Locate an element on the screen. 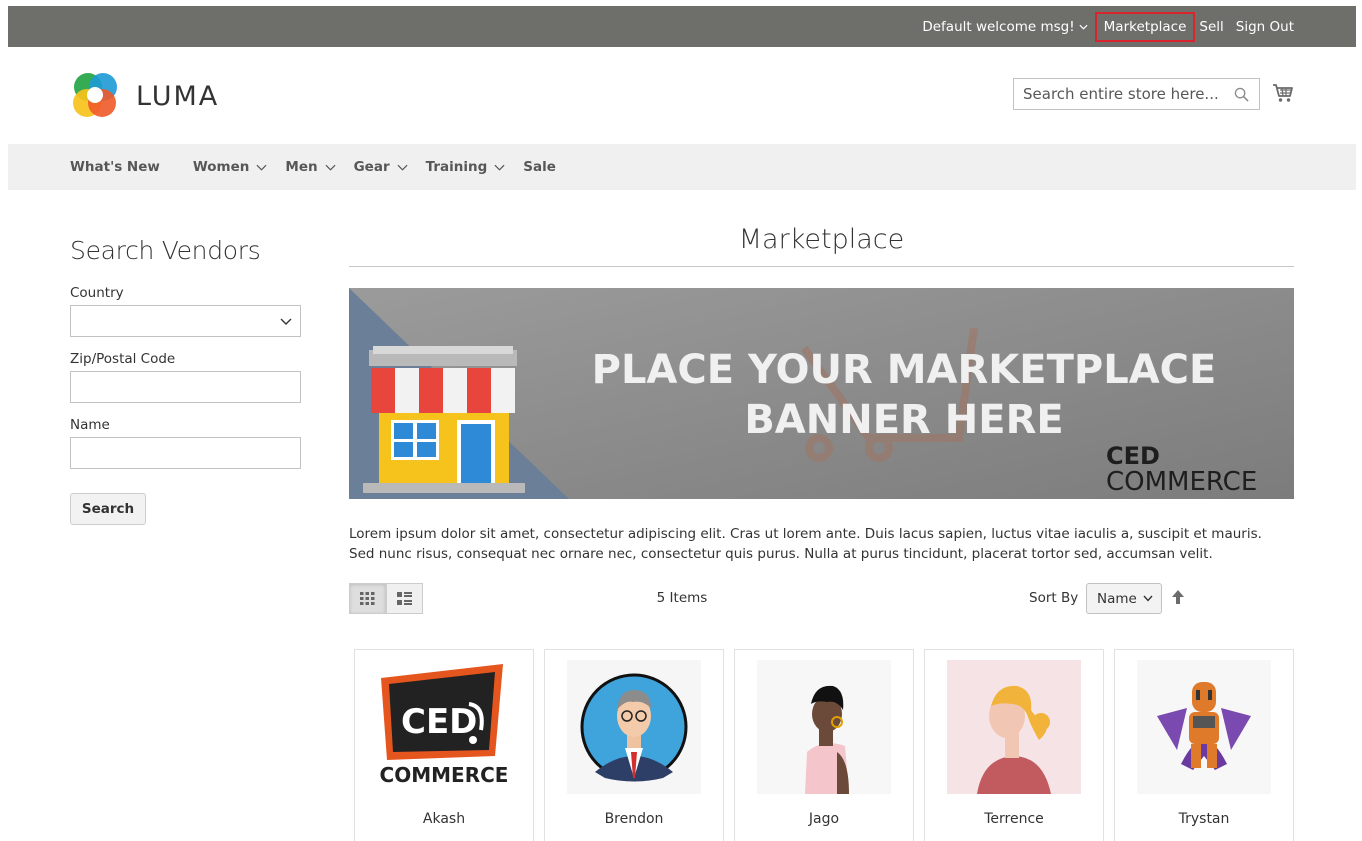 Image resolution: width=1362 pixels, height=841 pixels. vendor-name: Trystan is located at coordinates (1204, 819).